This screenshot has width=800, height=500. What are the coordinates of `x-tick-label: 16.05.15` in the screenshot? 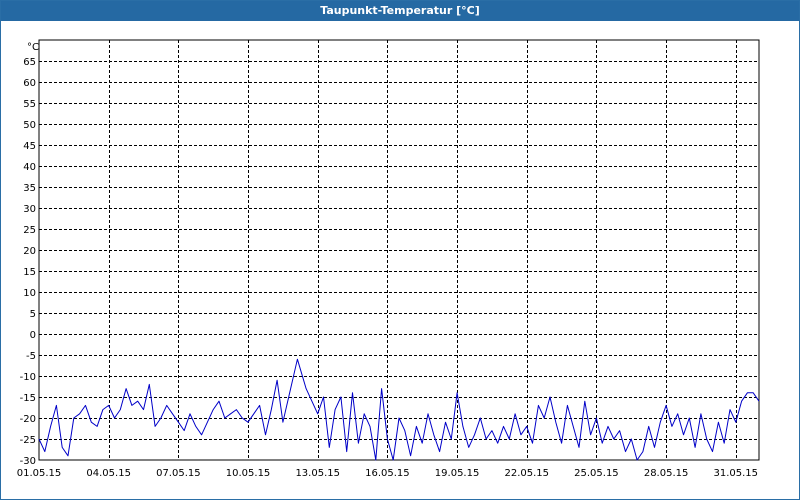 It's located at (387, 473).